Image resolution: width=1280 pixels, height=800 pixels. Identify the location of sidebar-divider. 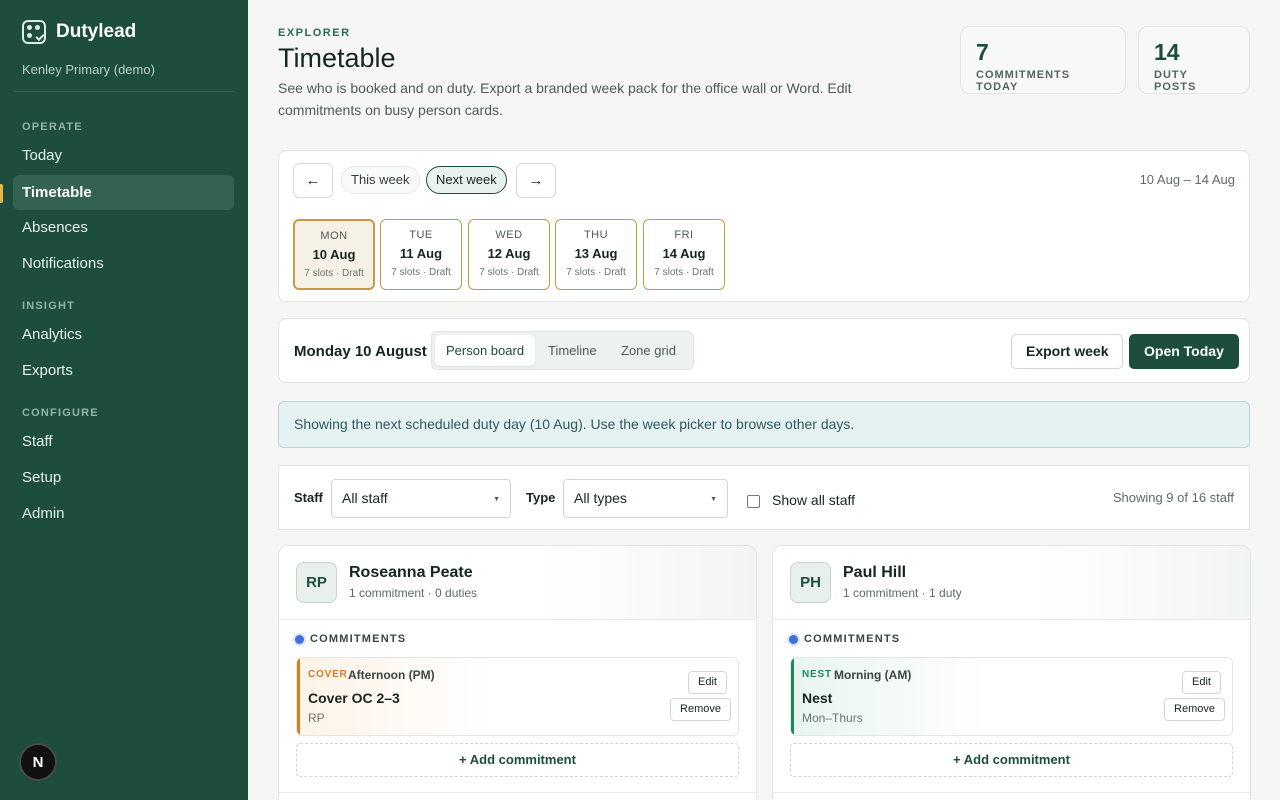
(123, 91).